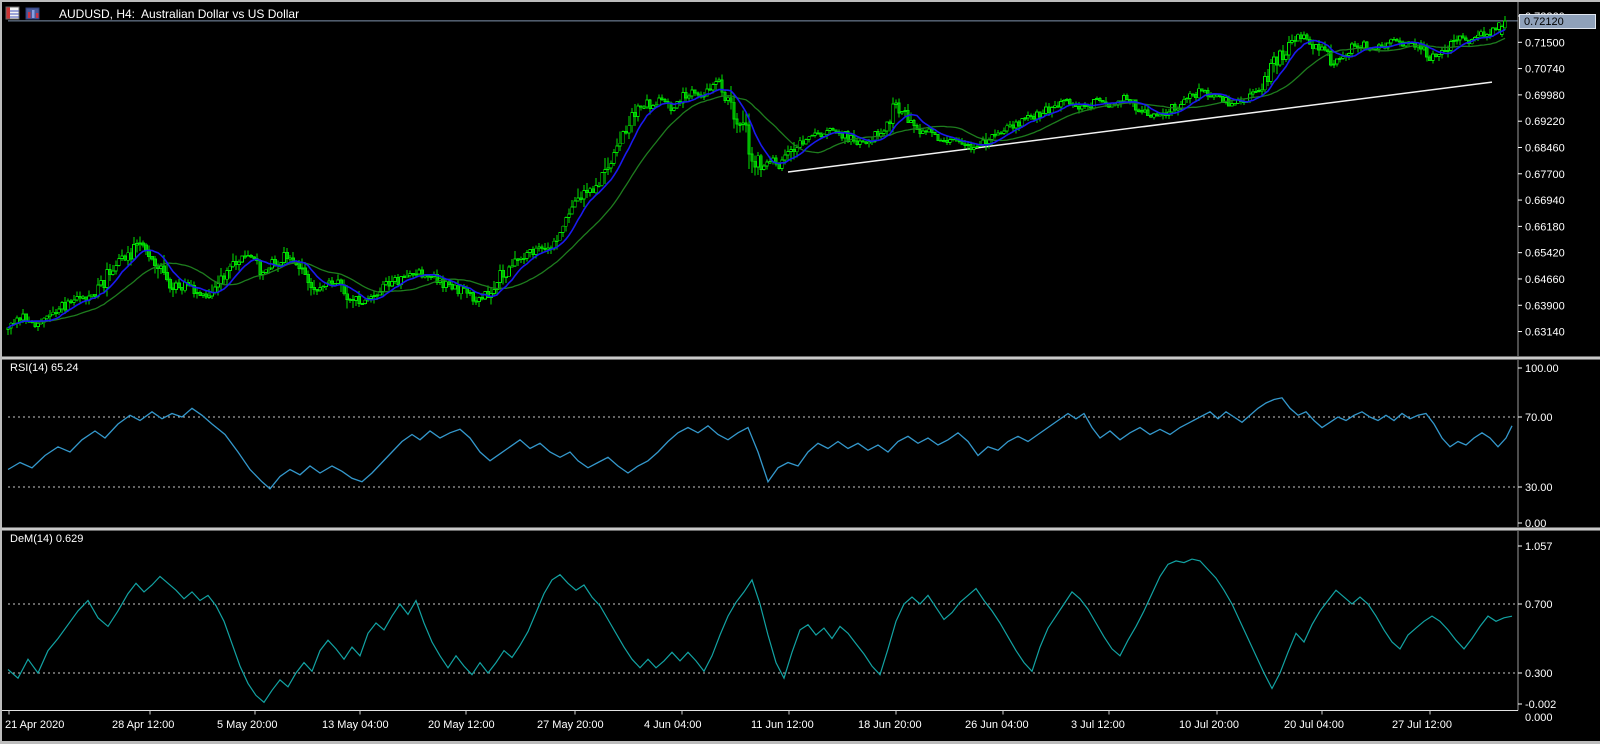  I want to click on rsi-line, so click(760, 443).